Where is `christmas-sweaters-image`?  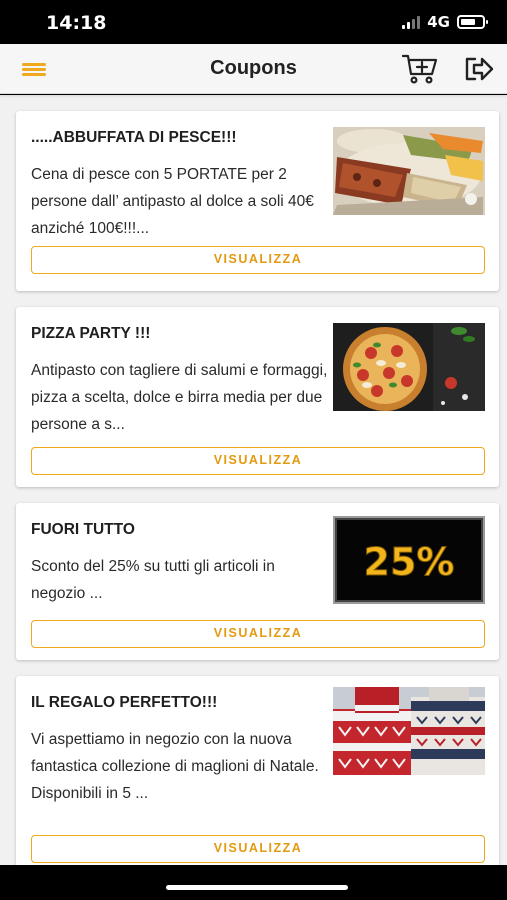
christmas-sweaters-image is located at coordinates (409, 731).